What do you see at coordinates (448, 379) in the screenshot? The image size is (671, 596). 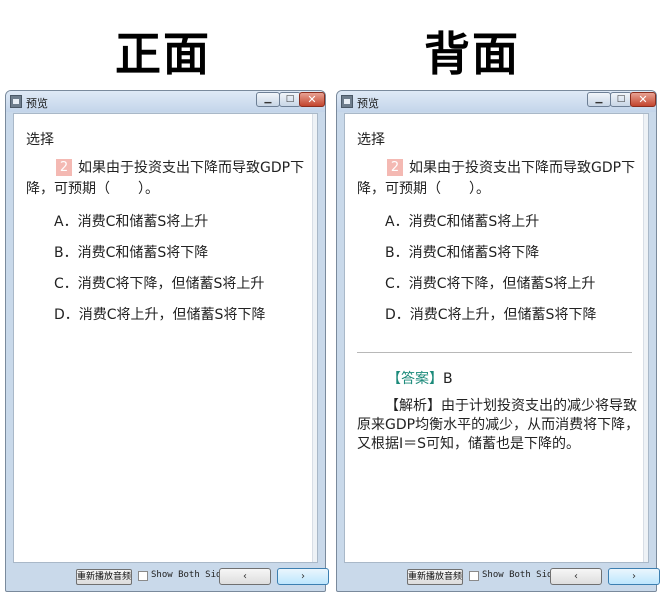 I see `answer-value: B` at bounding box center [448, 379].